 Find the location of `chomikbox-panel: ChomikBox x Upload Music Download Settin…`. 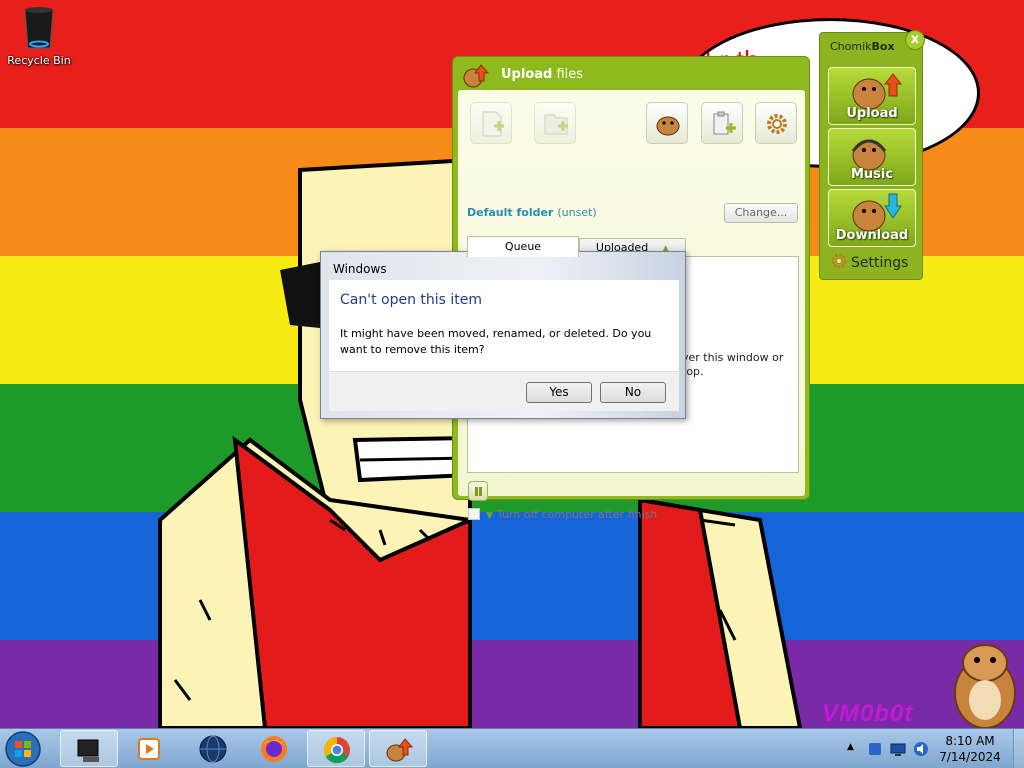

chomikbox-panel: ChomikBox x Upload Music Download Settin… is located at coordinates (872, 155).